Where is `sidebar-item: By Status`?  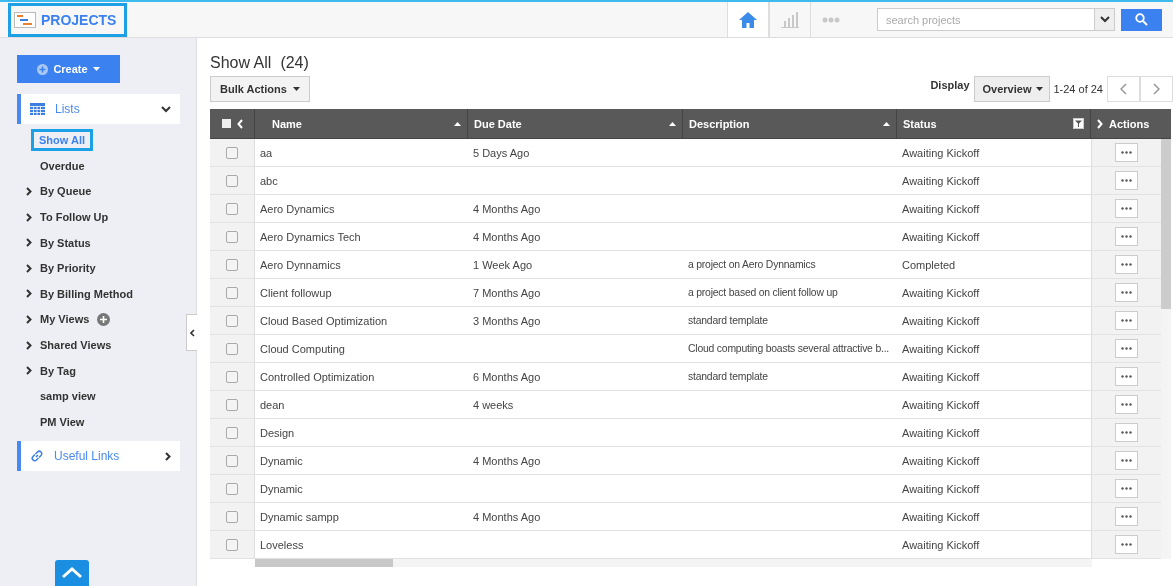
sidebar-item: By Status is located at coordinates (65, 242).